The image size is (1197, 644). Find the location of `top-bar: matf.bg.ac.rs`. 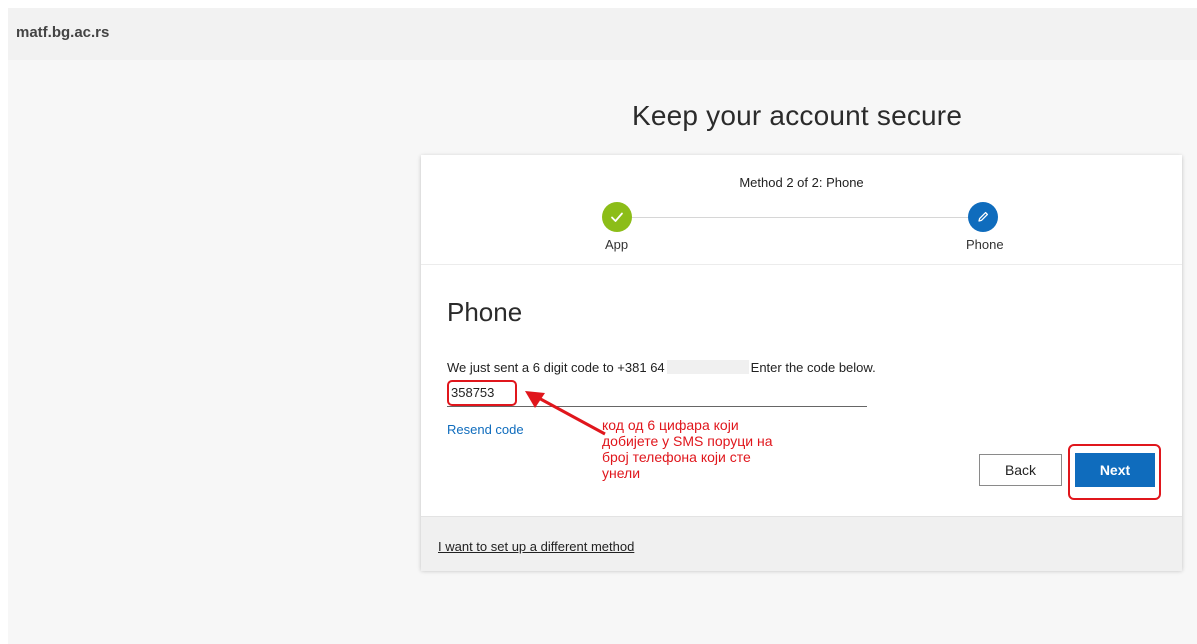

top-bar: matf.bg.ac.rs is located at coordinates (602, 34).